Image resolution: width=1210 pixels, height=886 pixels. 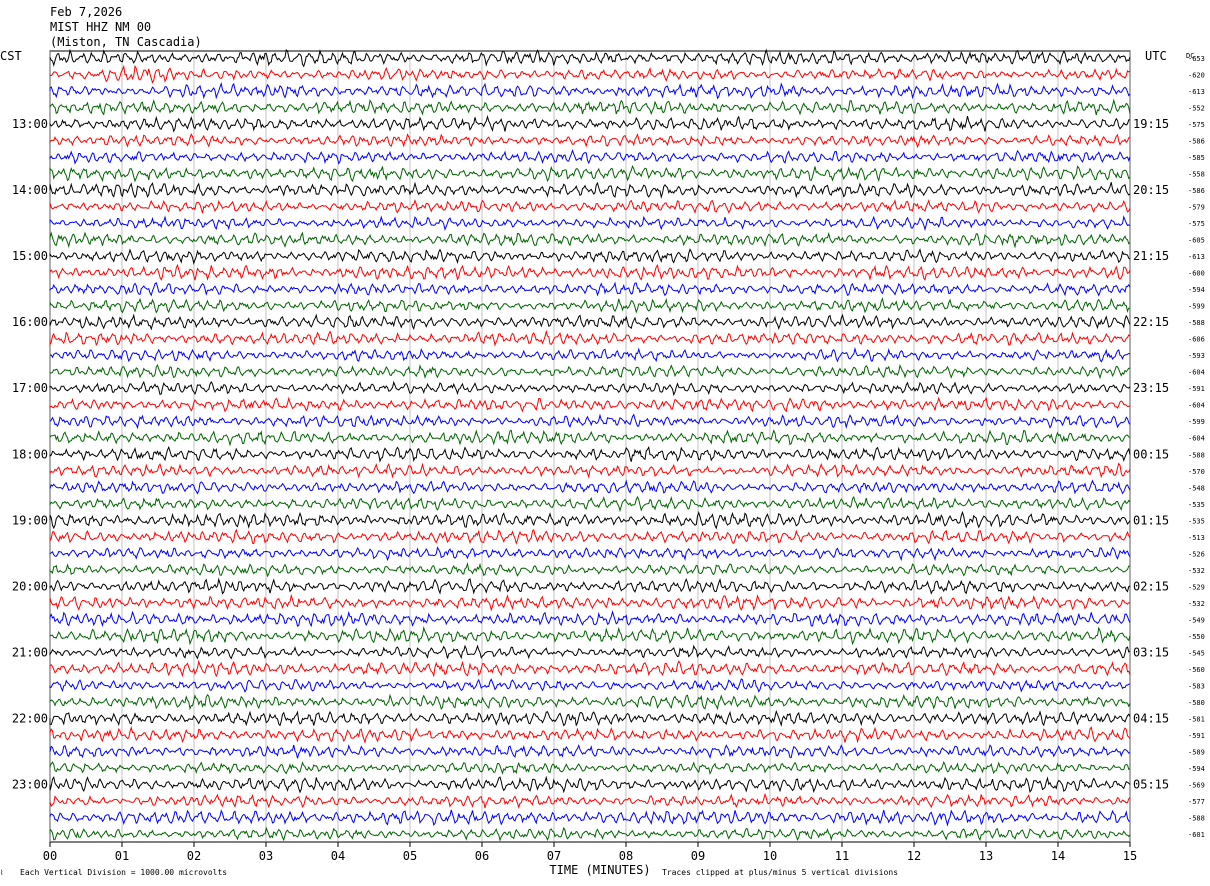 I want to click on utc-hour-label: 20:15, so click(x=1151, y=190).